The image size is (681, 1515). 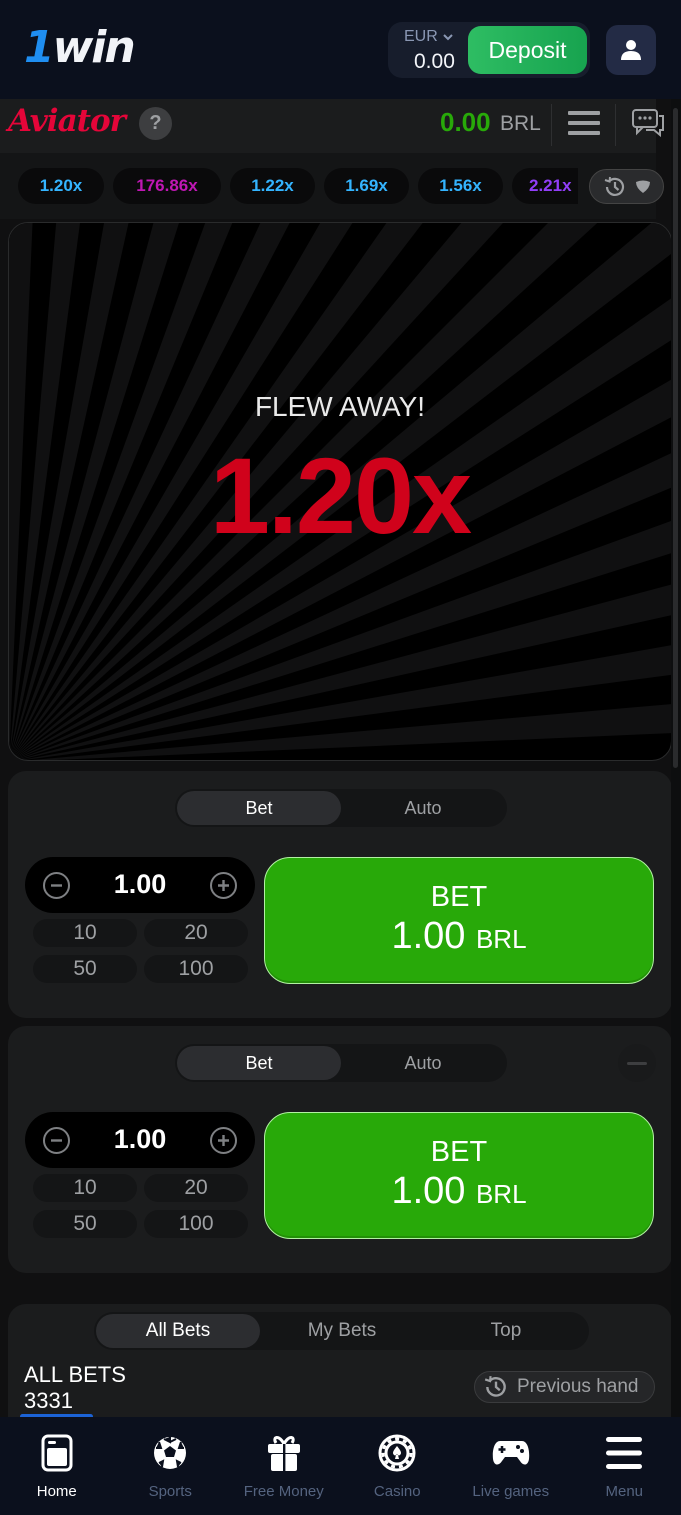 I want to click on multiplier-history: 1.20x 176.86x 1.22x 1.69x 1.56x 2.21x, so click(x=332, y=186).